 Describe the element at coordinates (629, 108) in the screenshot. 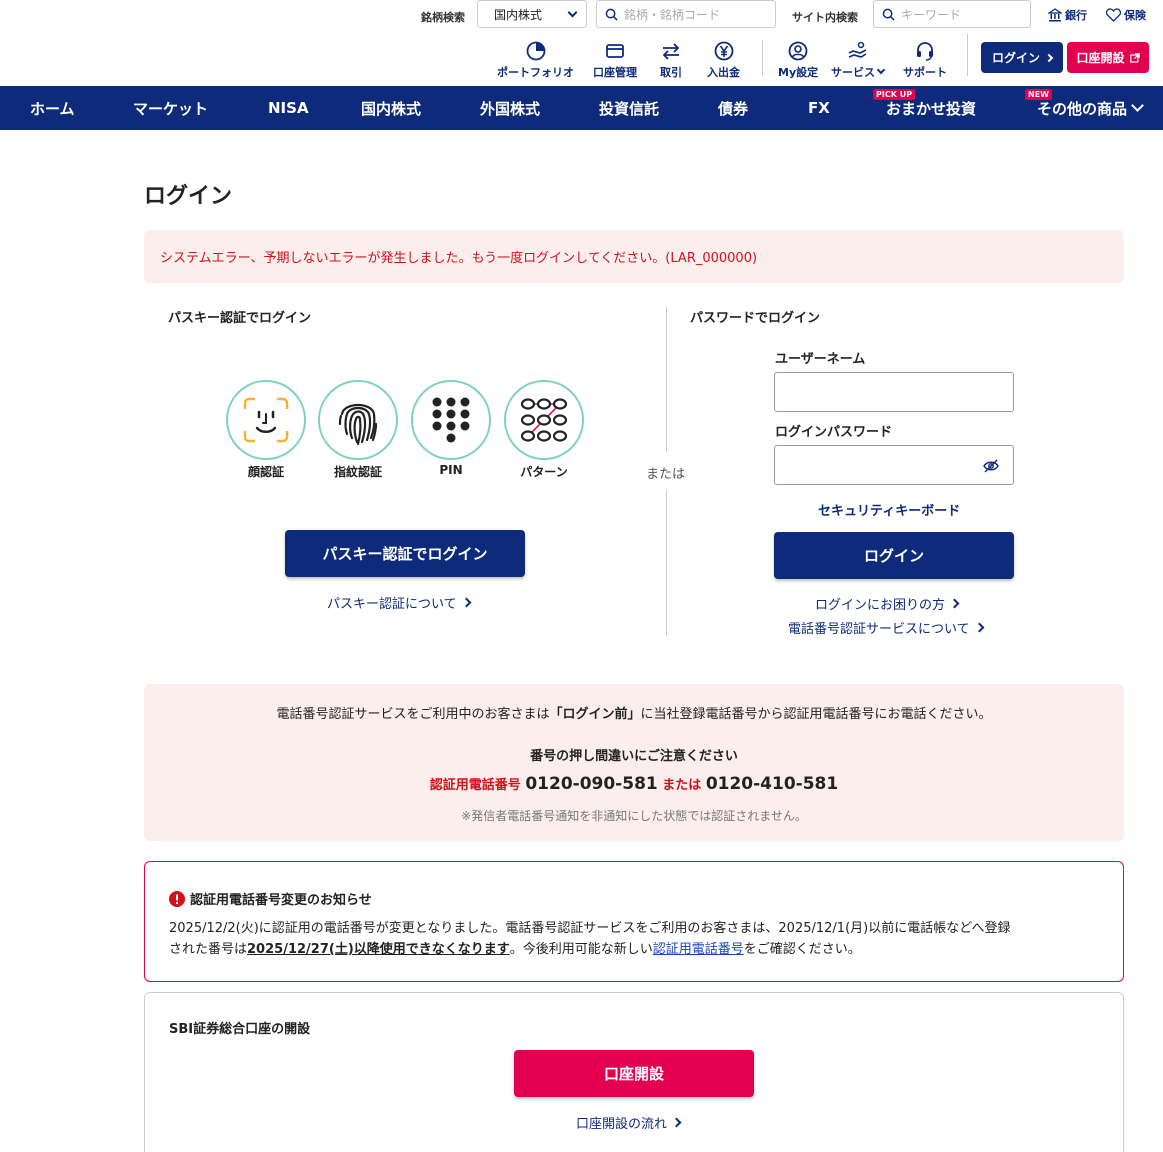

I see `nav-investment-trust: 投資信託` at that location.